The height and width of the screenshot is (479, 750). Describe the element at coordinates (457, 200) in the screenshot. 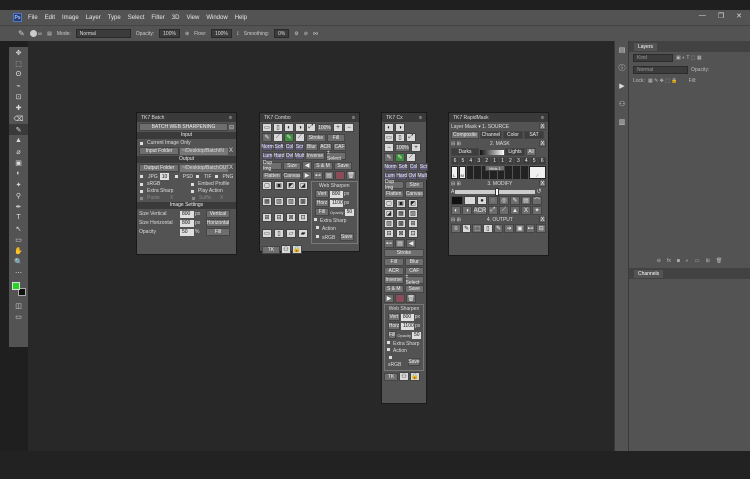

I see `black-swatch-icon` at that location.